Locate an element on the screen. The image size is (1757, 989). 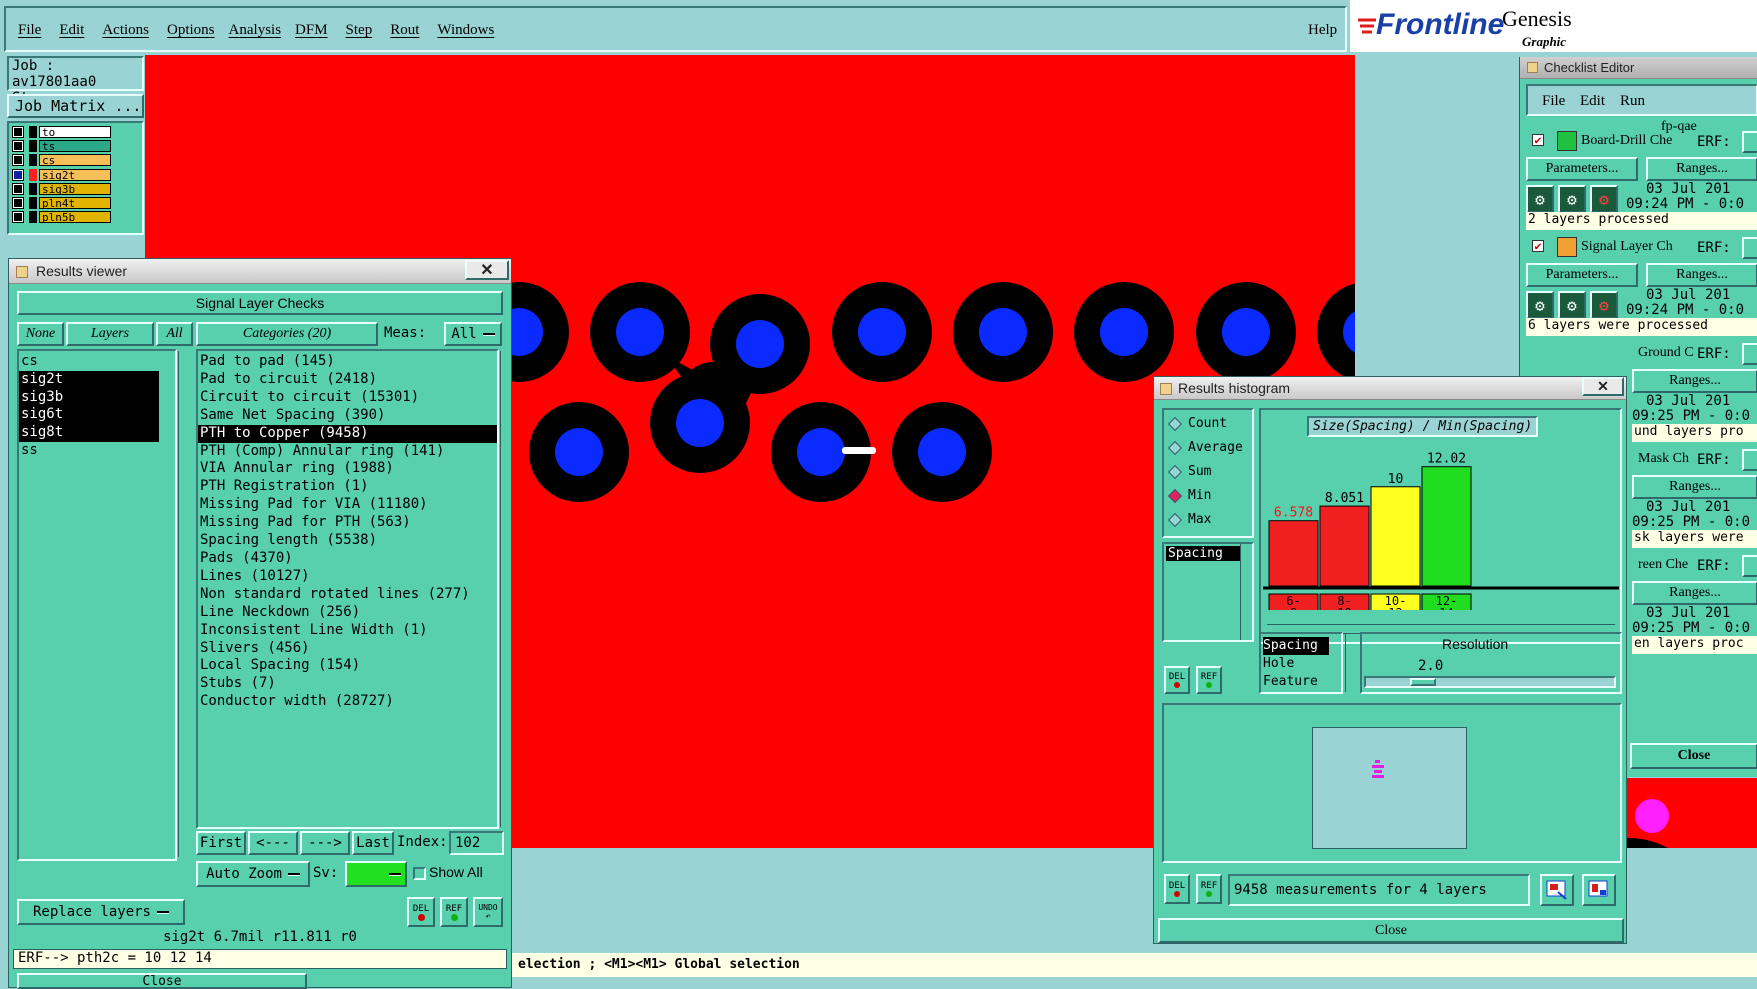
resolution-slider is located at coordinates (1490, 682).